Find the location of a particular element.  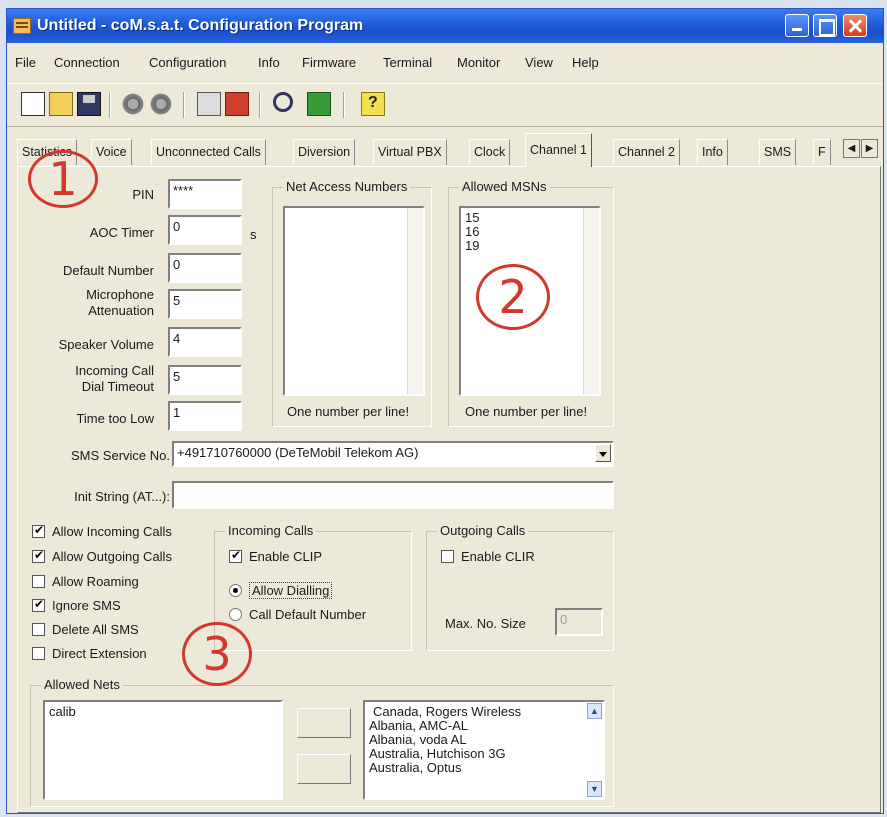

net-access-list is located at coordinates (354, 301).